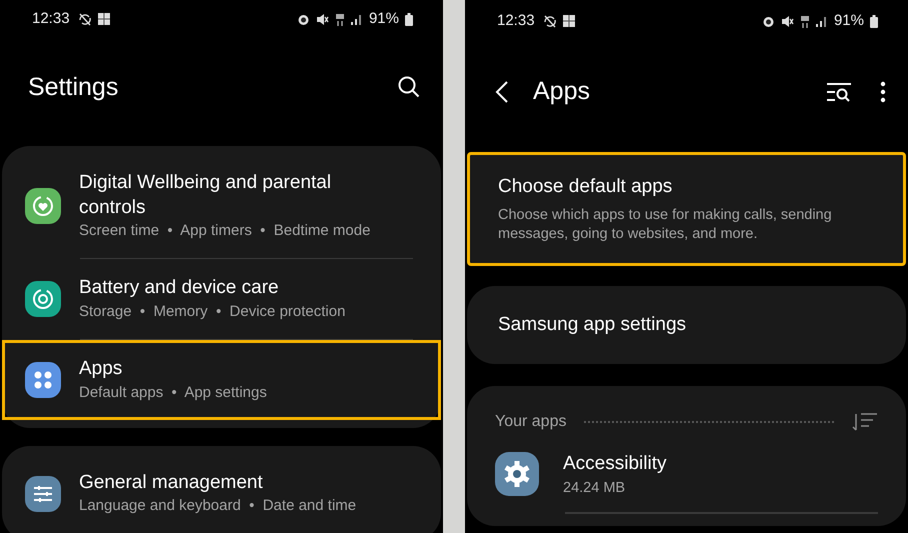  I want to click on sort-icon, so click(865, 422).